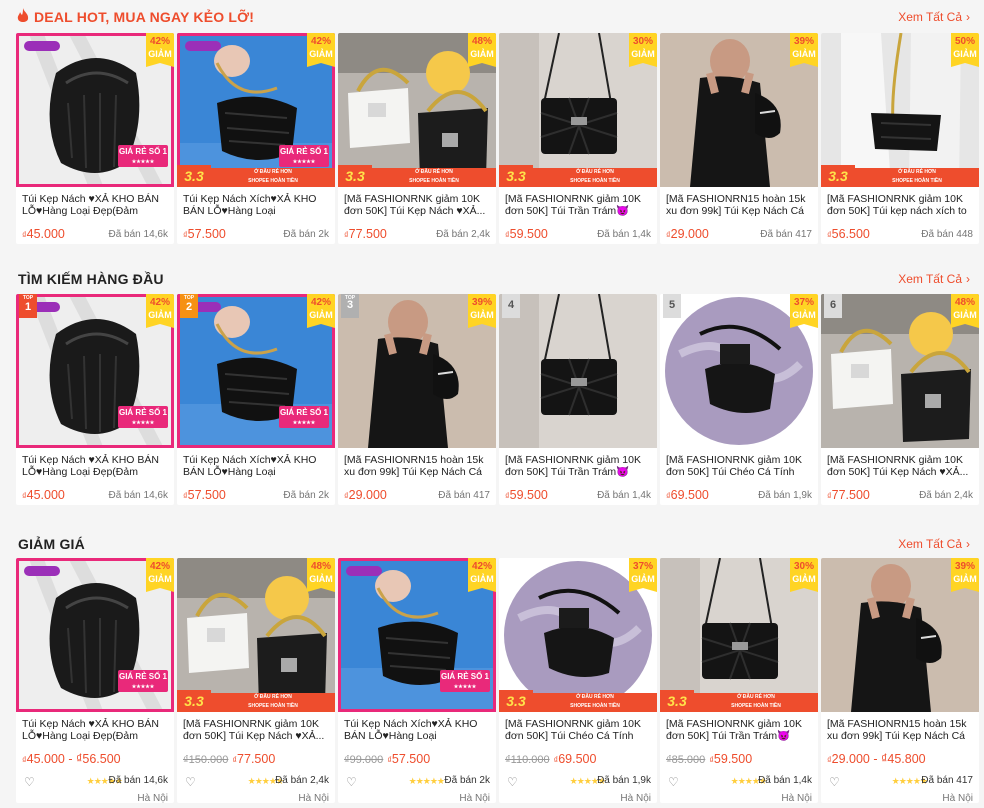 Image resolution: width=984 pixels, height=808 pixels. What do you see at coordinates (686, 760) in the screenshot?
I see `original-price: ₫85.000` at bounding box center [686, 760].